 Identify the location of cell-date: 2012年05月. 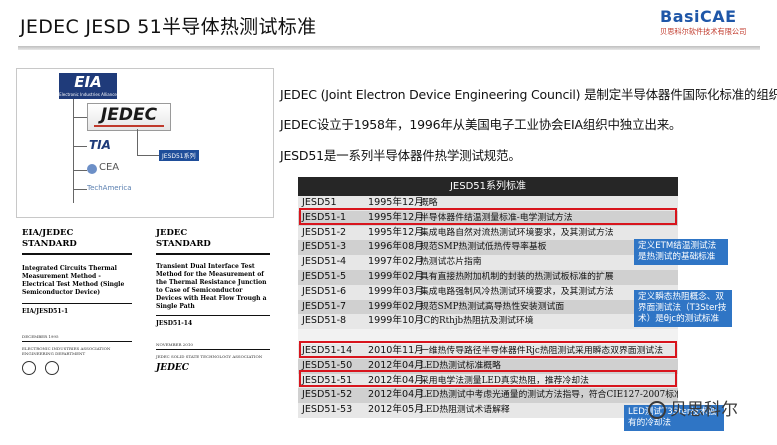
(396, 410).